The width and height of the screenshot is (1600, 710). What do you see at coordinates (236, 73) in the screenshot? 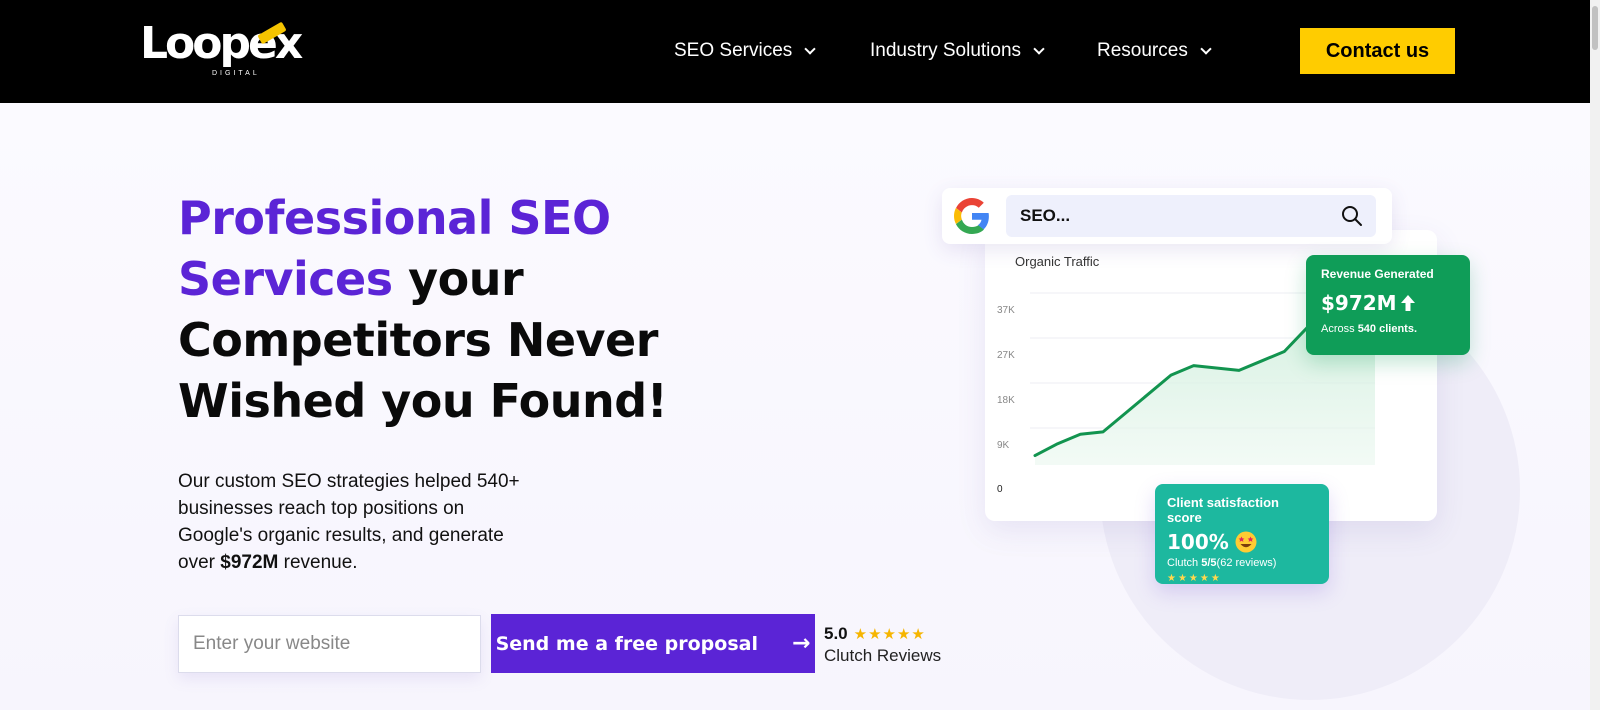
I see `logo-subtitle: DIGITAL` at bounding box center [236, 73].